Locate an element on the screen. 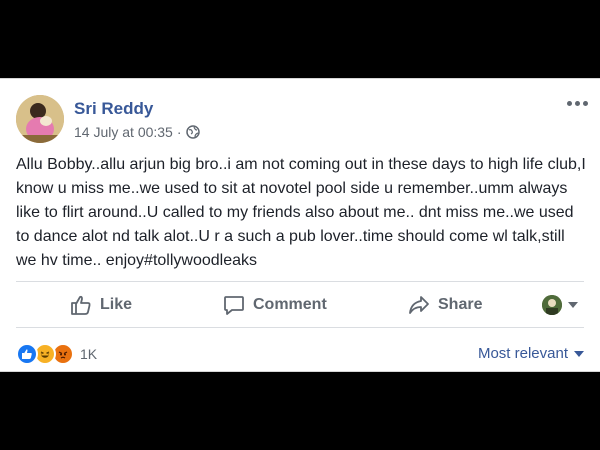 The height and width of the screenshot is (450, 600). share-label: Share is located at coordinates (460, 304).